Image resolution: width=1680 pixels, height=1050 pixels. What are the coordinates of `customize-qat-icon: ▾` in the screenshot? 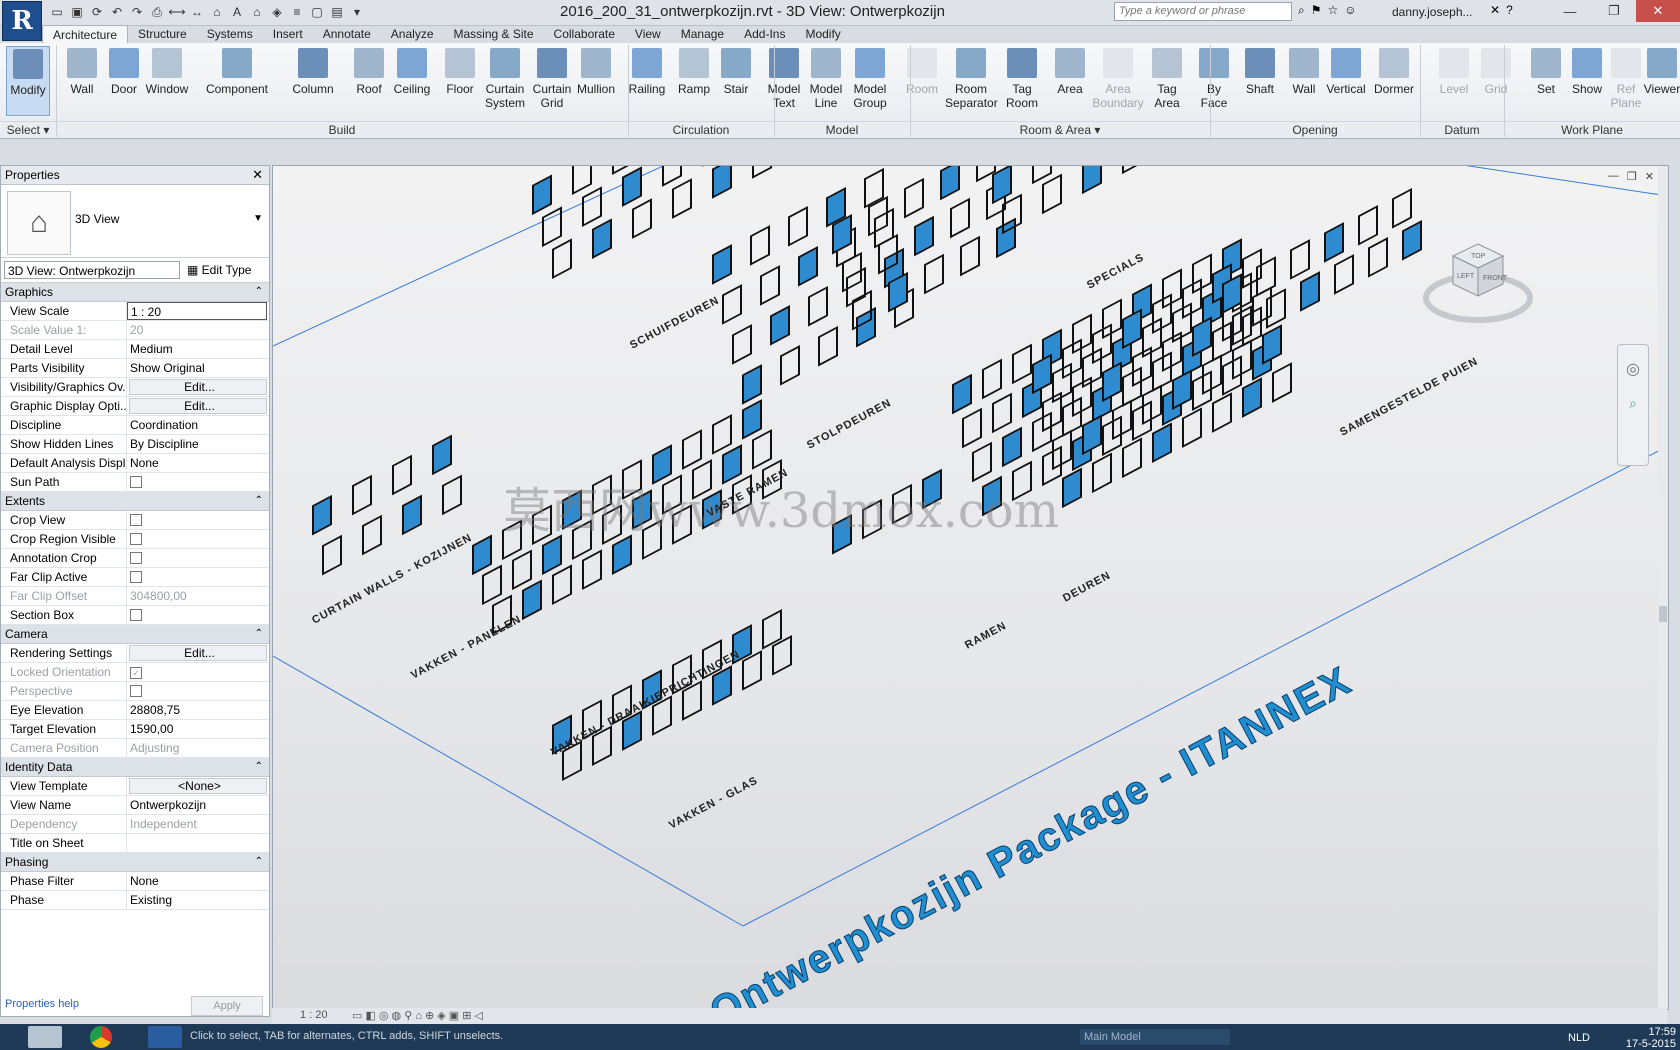 It's located at (357, 12).